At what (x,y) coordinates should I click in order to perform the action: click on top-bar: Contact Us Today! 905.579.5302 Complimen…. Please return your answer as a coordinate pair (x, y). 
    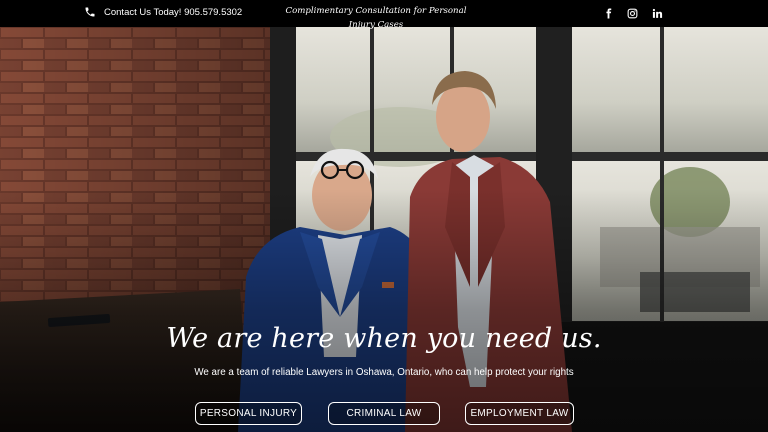
    Looking at the image, I should click on (384, 15).